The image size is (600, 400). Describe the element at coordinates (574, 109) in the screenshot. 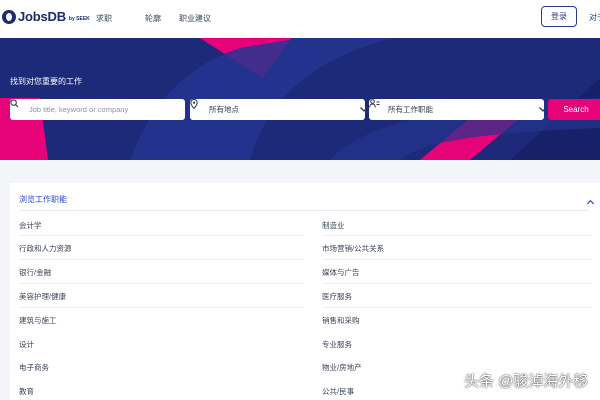

I see `search-button: Search` at that location.